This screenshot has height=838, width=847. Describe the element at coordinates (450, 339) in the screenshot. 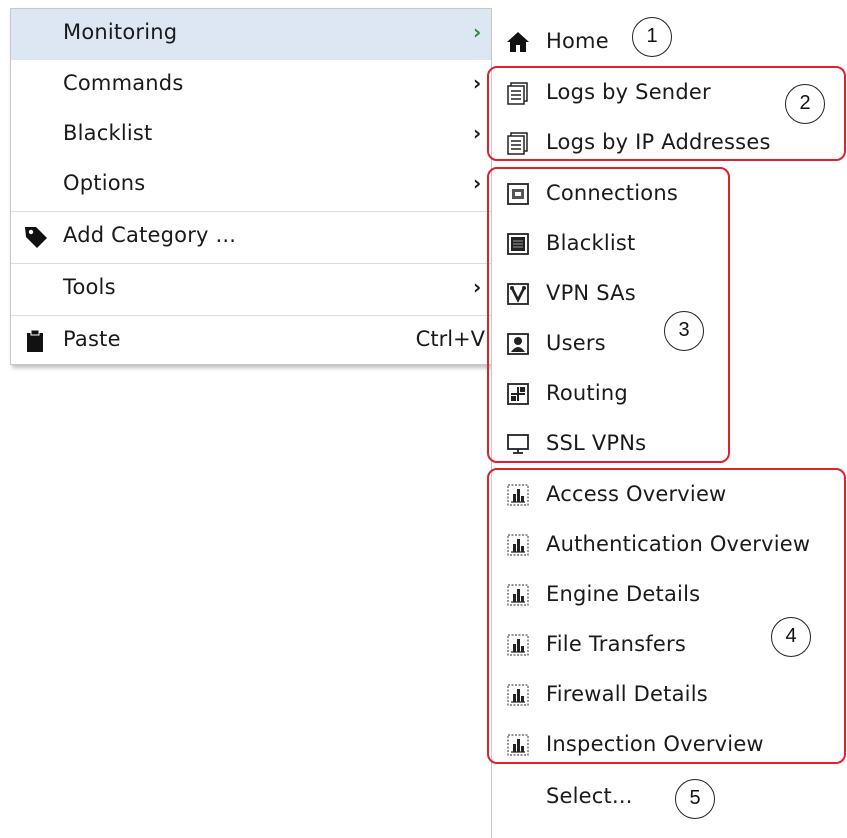

I see `shortcut-label: Ctrl+V` at that location.